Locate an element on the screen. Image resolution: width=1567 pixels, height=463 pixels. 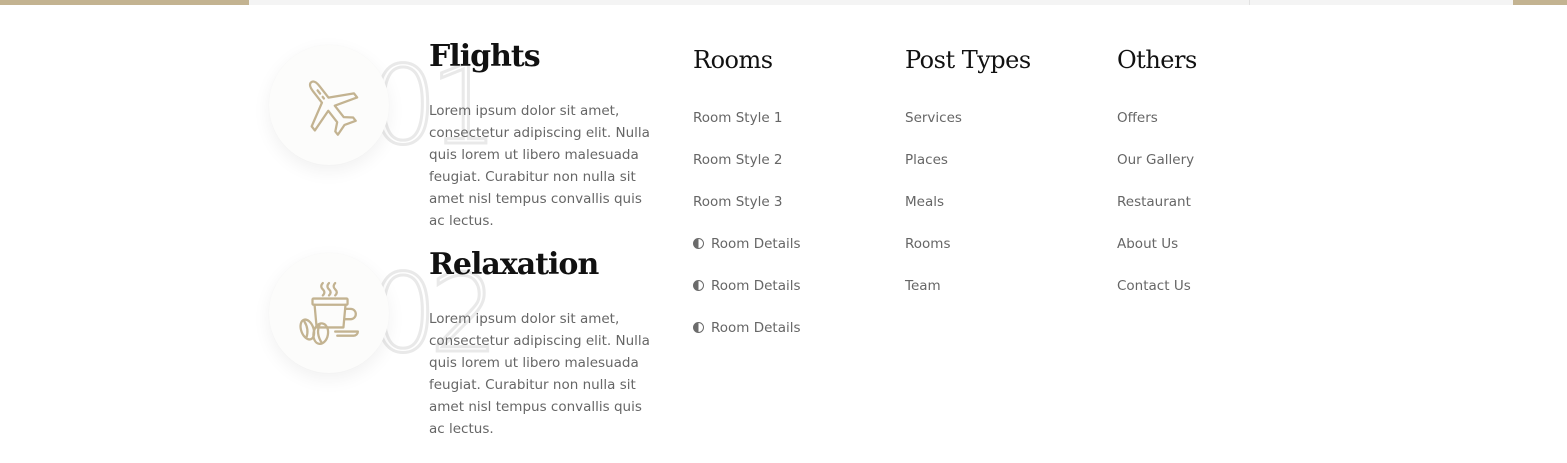
team-link: Team is located at coordinates (923, 286).